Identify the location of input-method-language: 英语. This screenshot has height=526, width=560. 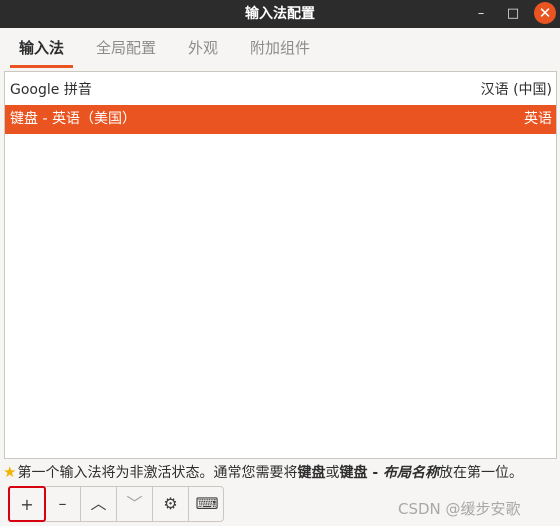
(538, 119).